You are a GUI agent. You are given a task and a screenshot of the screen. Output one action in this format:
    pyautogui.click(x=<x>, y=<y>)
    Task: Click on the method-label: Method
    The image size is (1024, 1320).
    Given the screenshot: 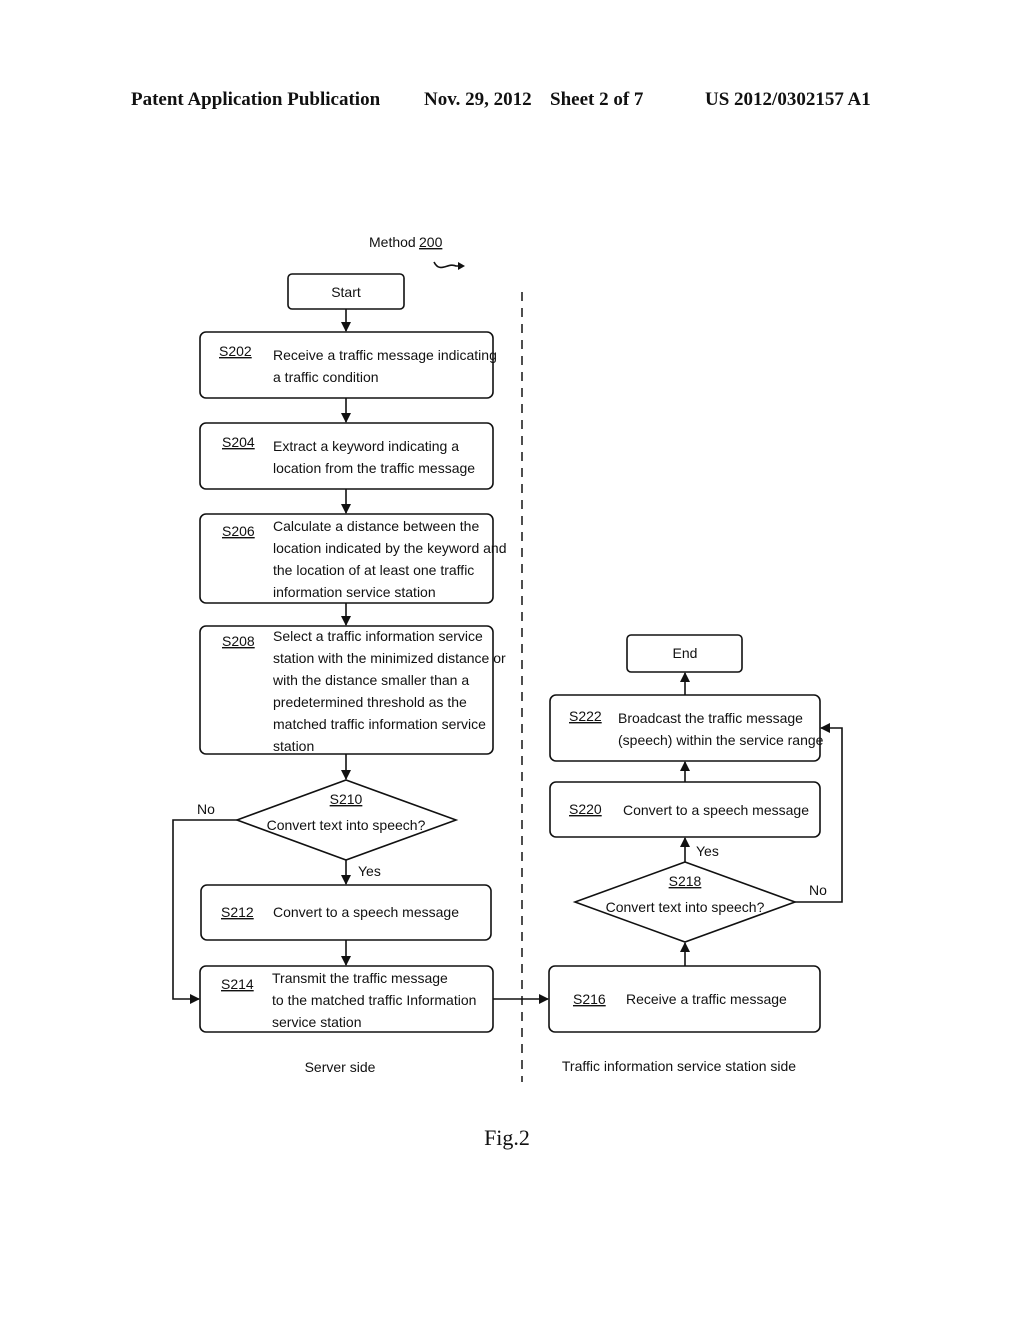 What is the action you would take?
    pyautogui.click(x=392, y=242)
    